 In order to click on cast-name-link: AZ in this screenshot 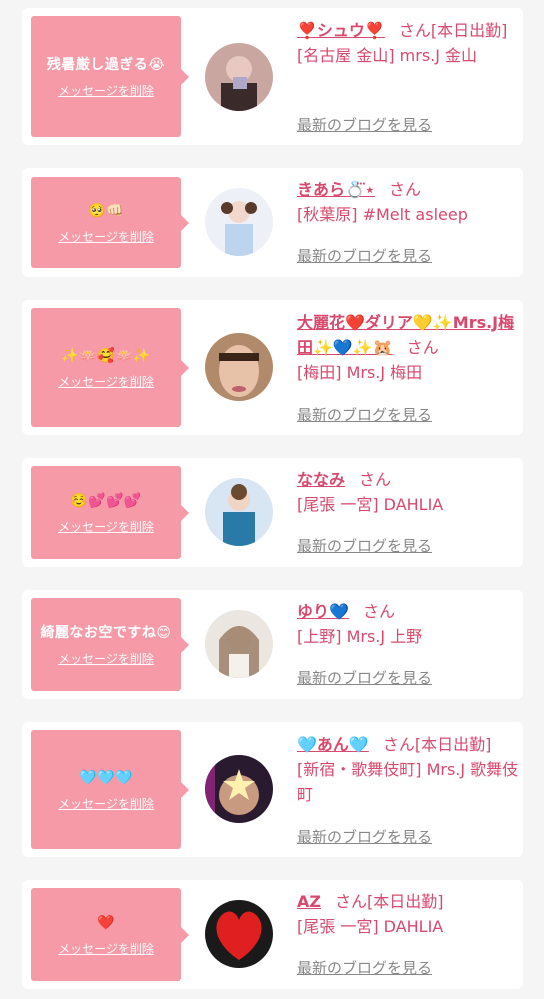, I will do `click(309, 901)`.